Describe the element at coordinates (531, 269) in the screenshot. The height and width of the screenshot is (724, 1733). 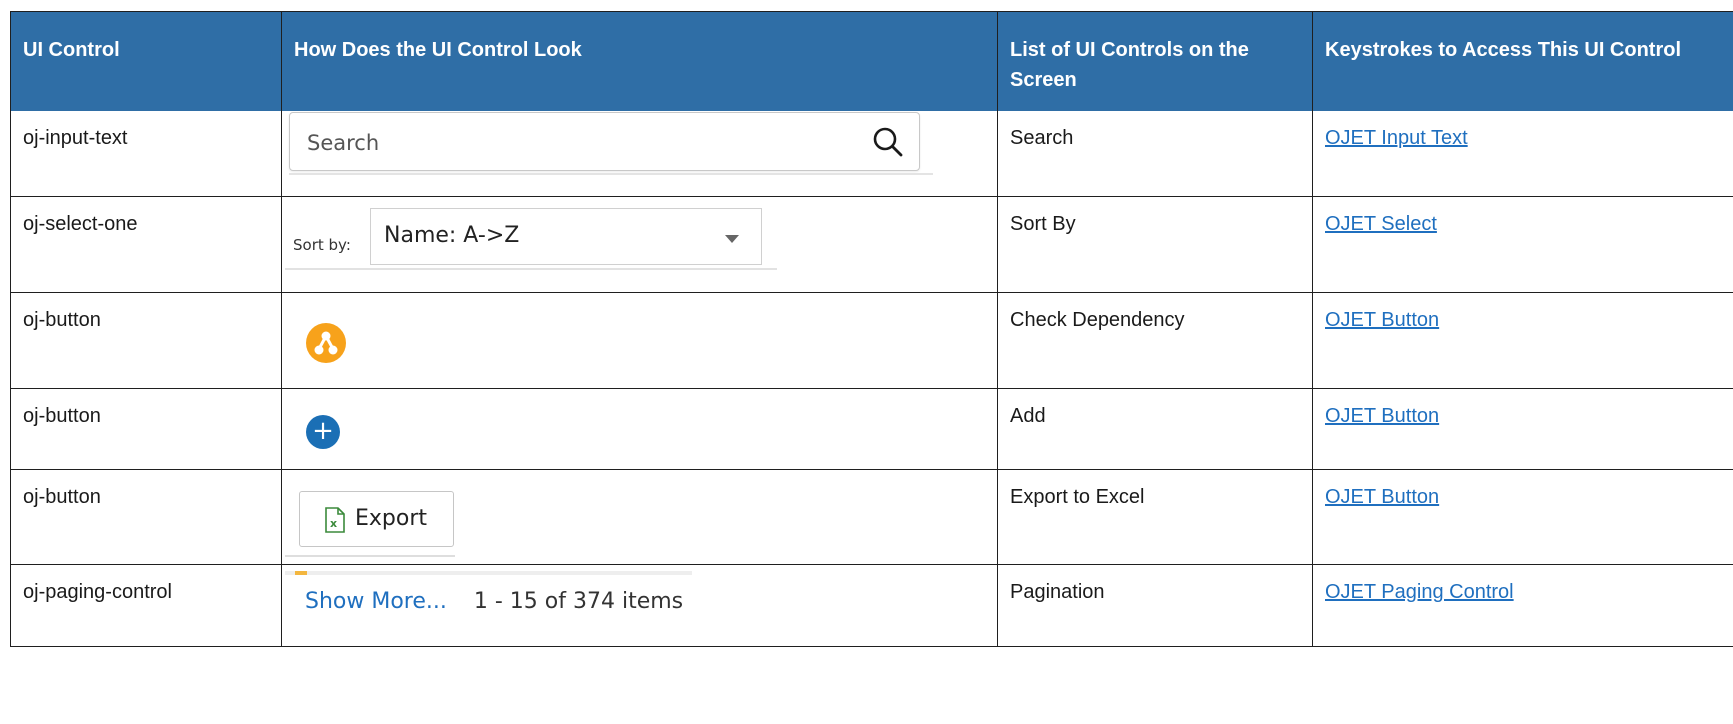
I see `select-divider` at that location.